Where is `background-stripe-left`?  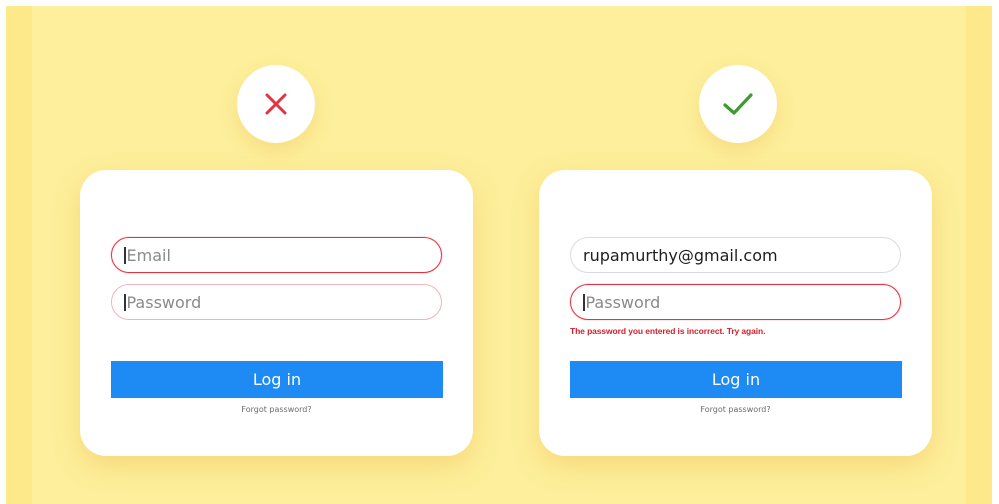 background-stripe-left is located at coordinates (19, 255).